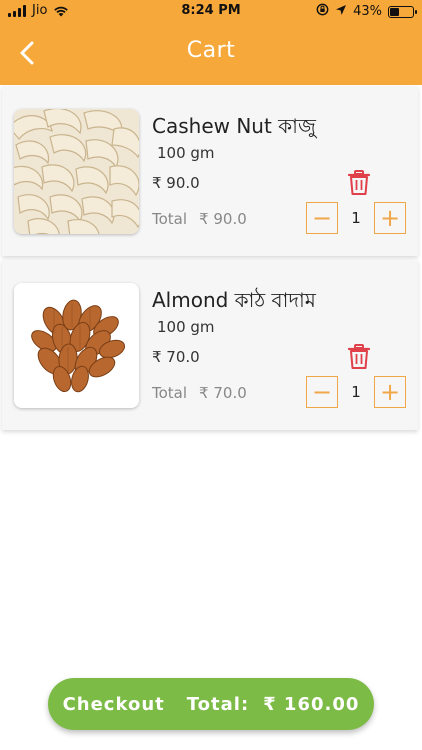 This screenshot has height=750, width=422. Describe the element at coordinates (113, 704) in the screenshot. I see `checkout-label: Checkout` at that location.